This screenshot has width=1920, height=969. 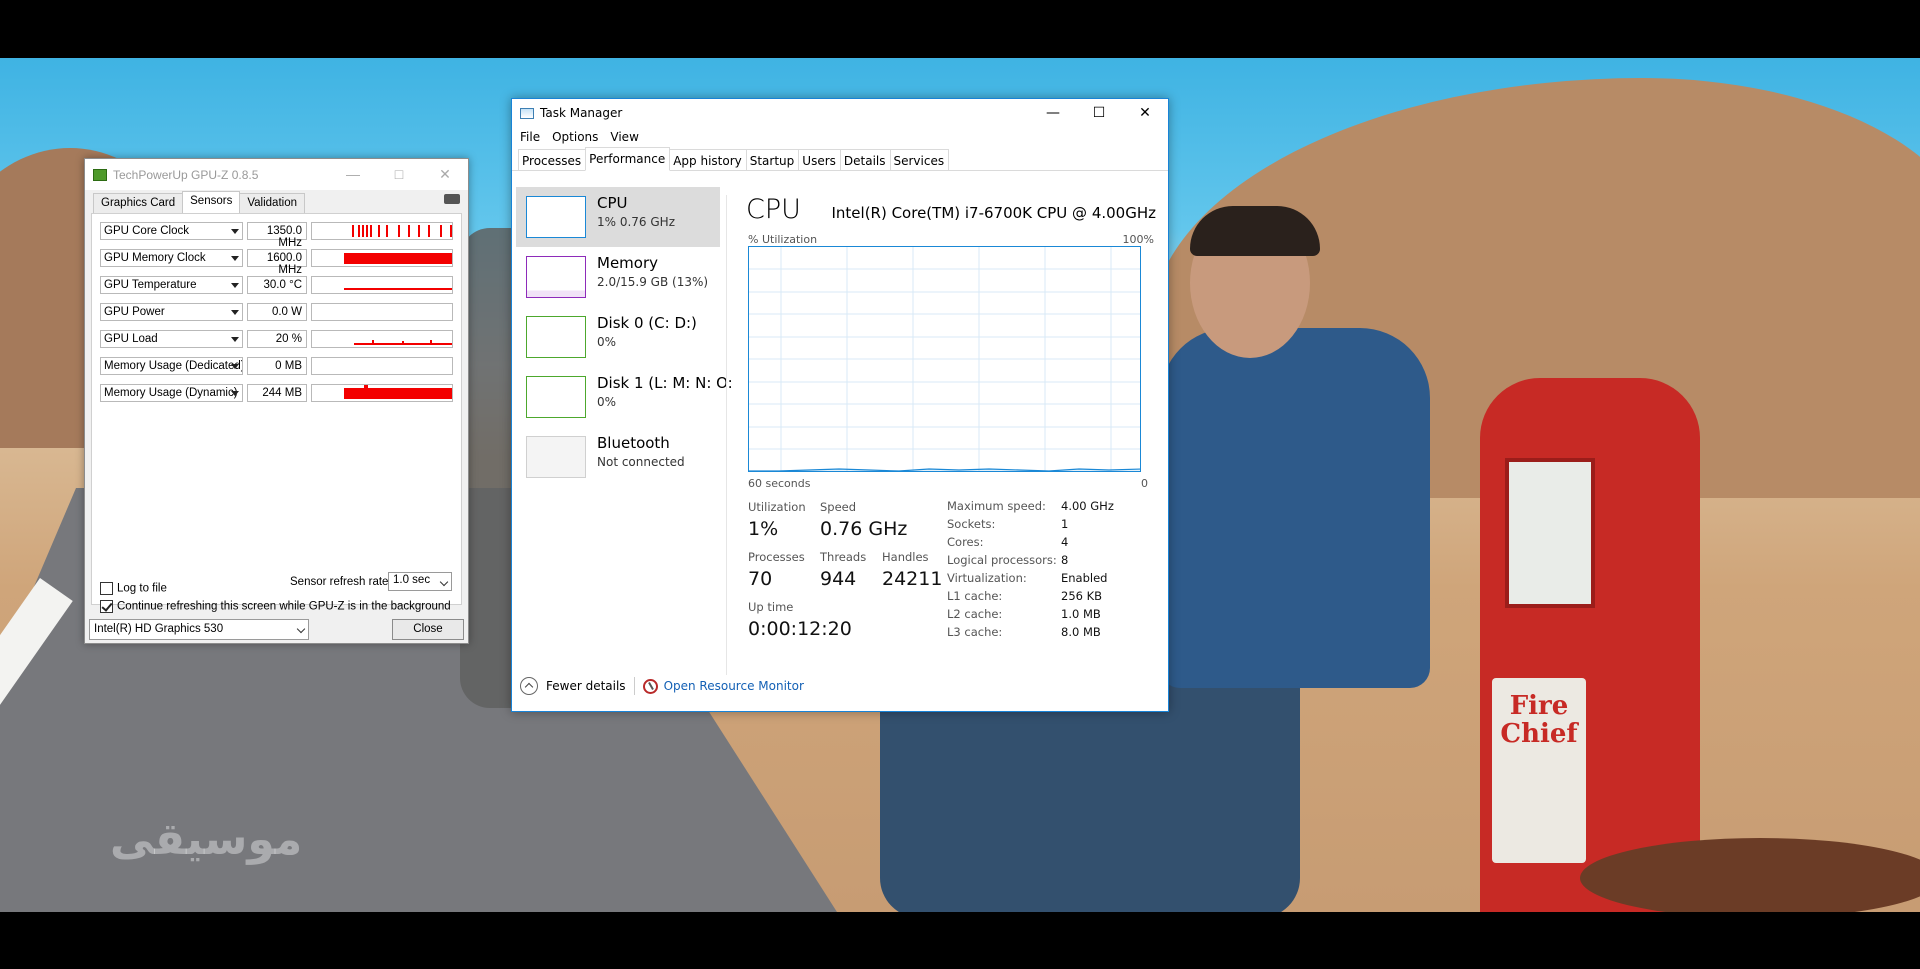 I want to click on tab-startup: Startup, so click(x=772, y=159).